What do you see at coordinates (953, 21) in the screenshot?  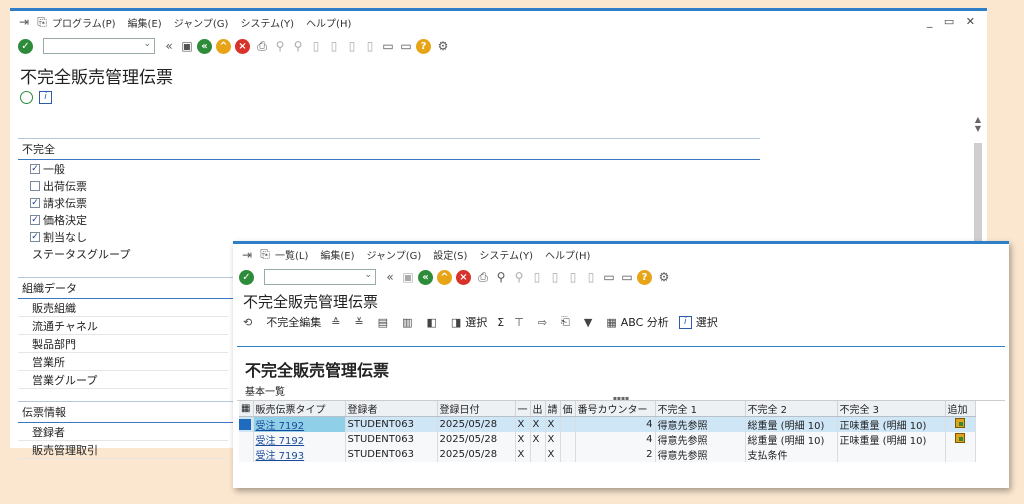 I see `window-controls: _ ▭ ✕` at bounding box center [953, 21].